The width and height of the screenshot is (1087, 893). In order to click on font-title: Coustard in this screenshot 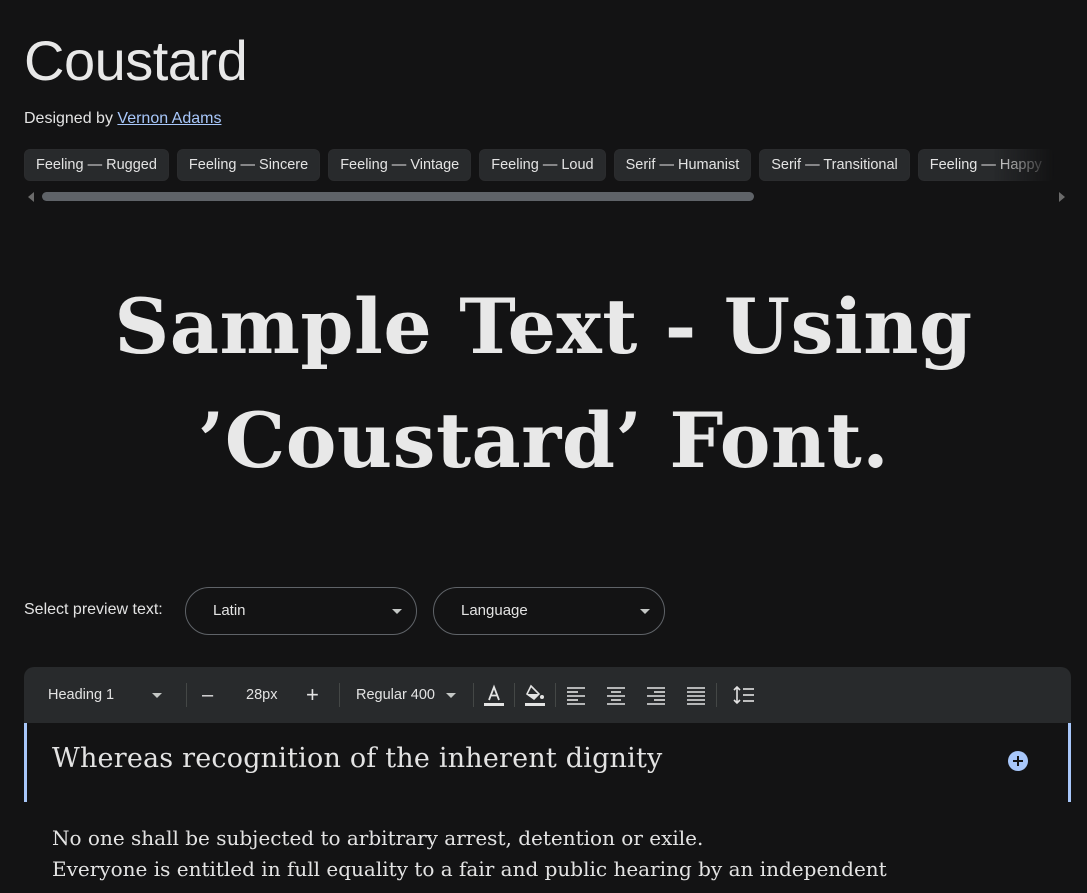, I will do `click(136, 60)`.